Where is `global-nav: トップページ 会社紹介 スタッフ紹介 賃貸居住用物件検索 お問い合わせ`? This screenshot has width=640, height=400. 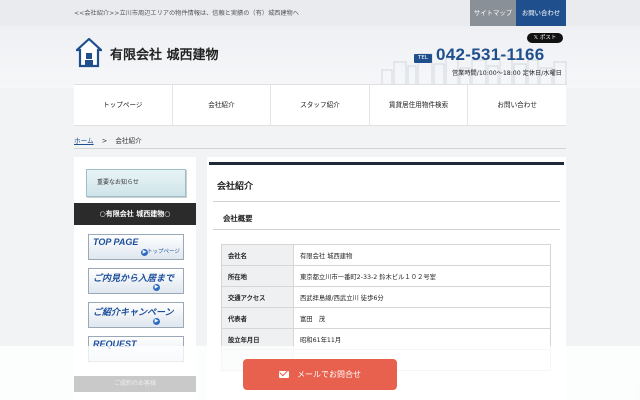
global-nav: トップページ 会社紹介 スタッフ紹介 賃貸居住用物件検索 お問い合わせ is located at coordinates (320, 105).